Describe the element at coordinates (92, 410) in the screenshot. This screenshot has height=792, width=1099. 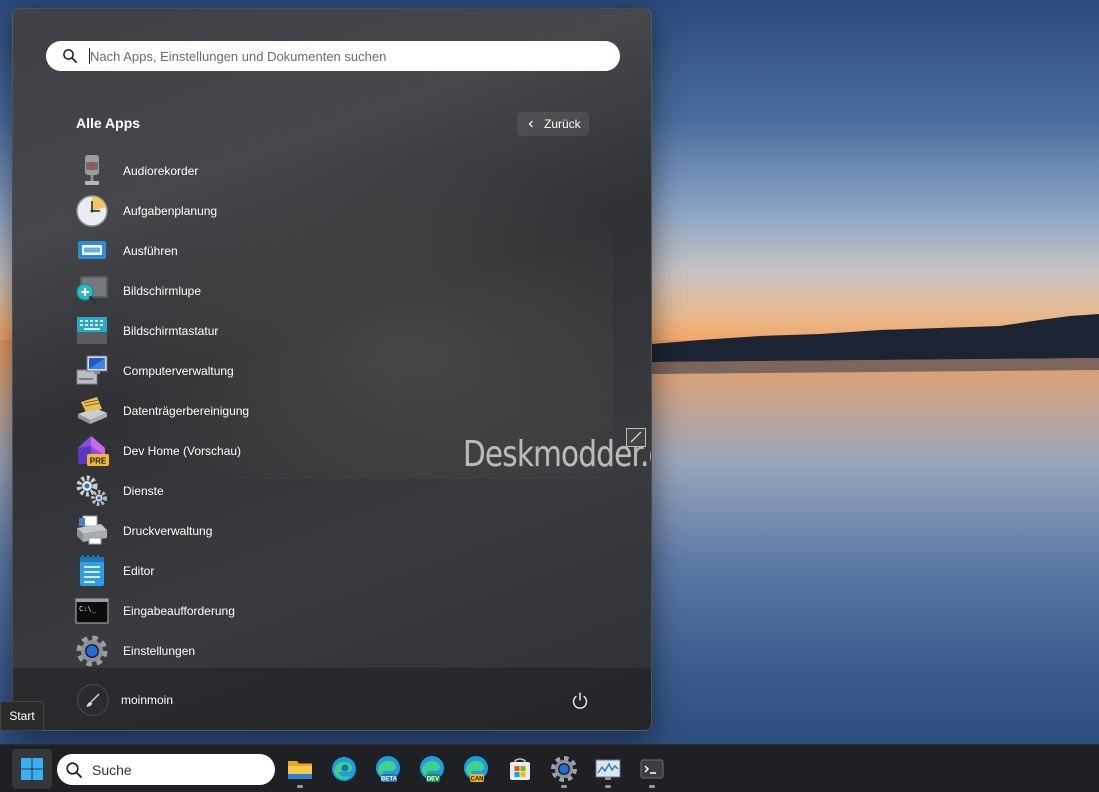
I see `disk-cleanup-icon` at that location.